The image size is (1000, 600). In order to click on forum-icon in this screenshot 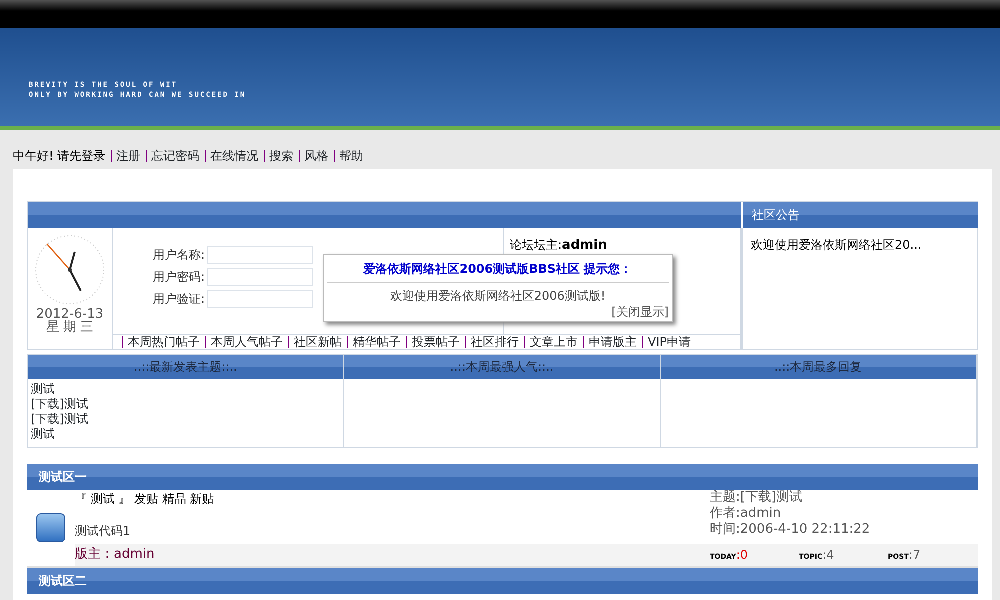, I will do `click(51, 528)`.